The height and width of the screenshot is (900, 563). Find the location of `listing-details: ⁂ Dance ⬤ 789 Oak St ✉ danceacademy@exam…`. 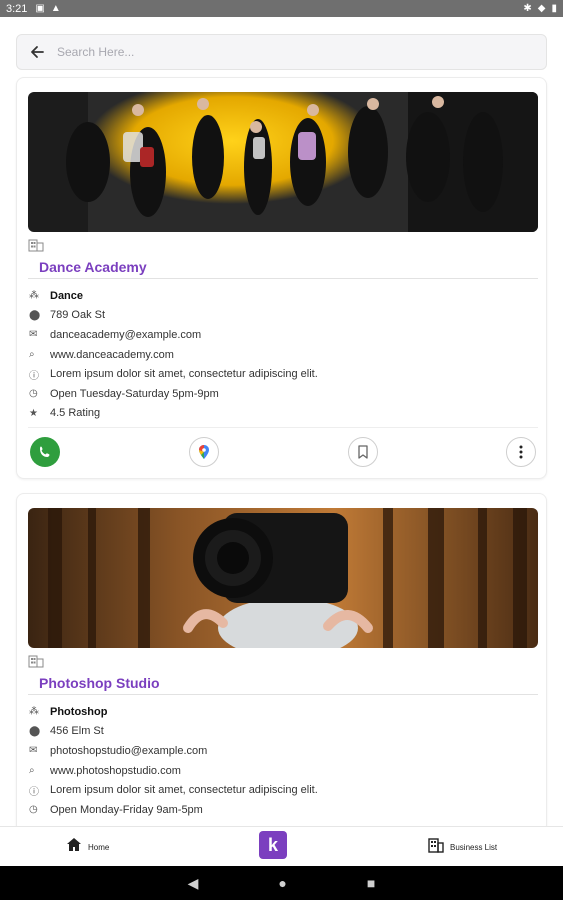

listing-details: ⁂ Dance ⬤ 789 Oak St ✉ danceacademy@exam… is located at coordinates (283, 354).